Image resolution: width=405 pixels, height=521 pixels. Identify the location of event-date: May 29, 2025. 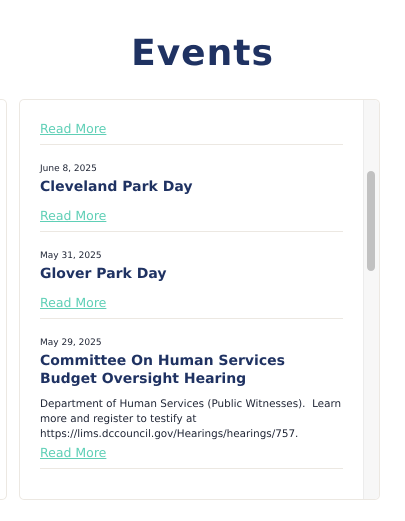
(71, 343).